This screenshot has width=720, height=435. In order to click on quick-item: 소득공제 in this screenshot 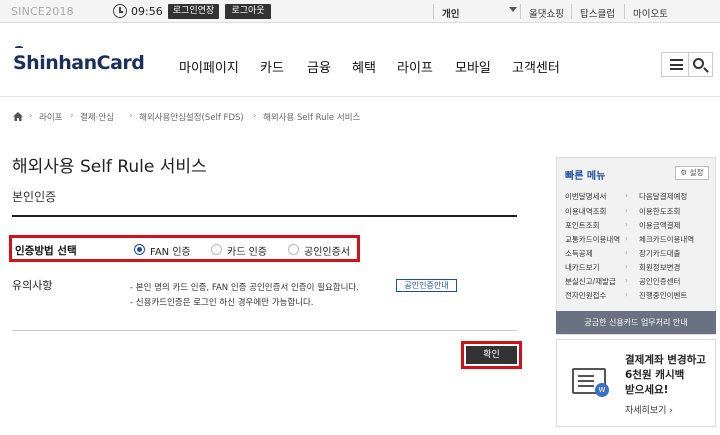, I will do `click(579, 253)`.